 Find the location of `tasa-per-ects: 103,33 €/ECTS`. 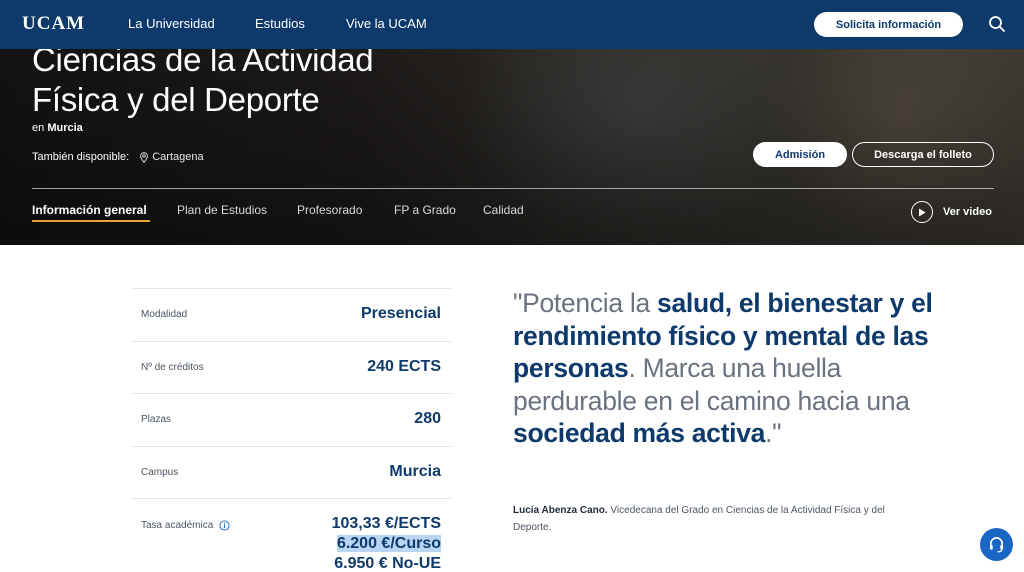

tasa-per-ects: 103,33 €/ECTS is located at coordinates (386, 523).